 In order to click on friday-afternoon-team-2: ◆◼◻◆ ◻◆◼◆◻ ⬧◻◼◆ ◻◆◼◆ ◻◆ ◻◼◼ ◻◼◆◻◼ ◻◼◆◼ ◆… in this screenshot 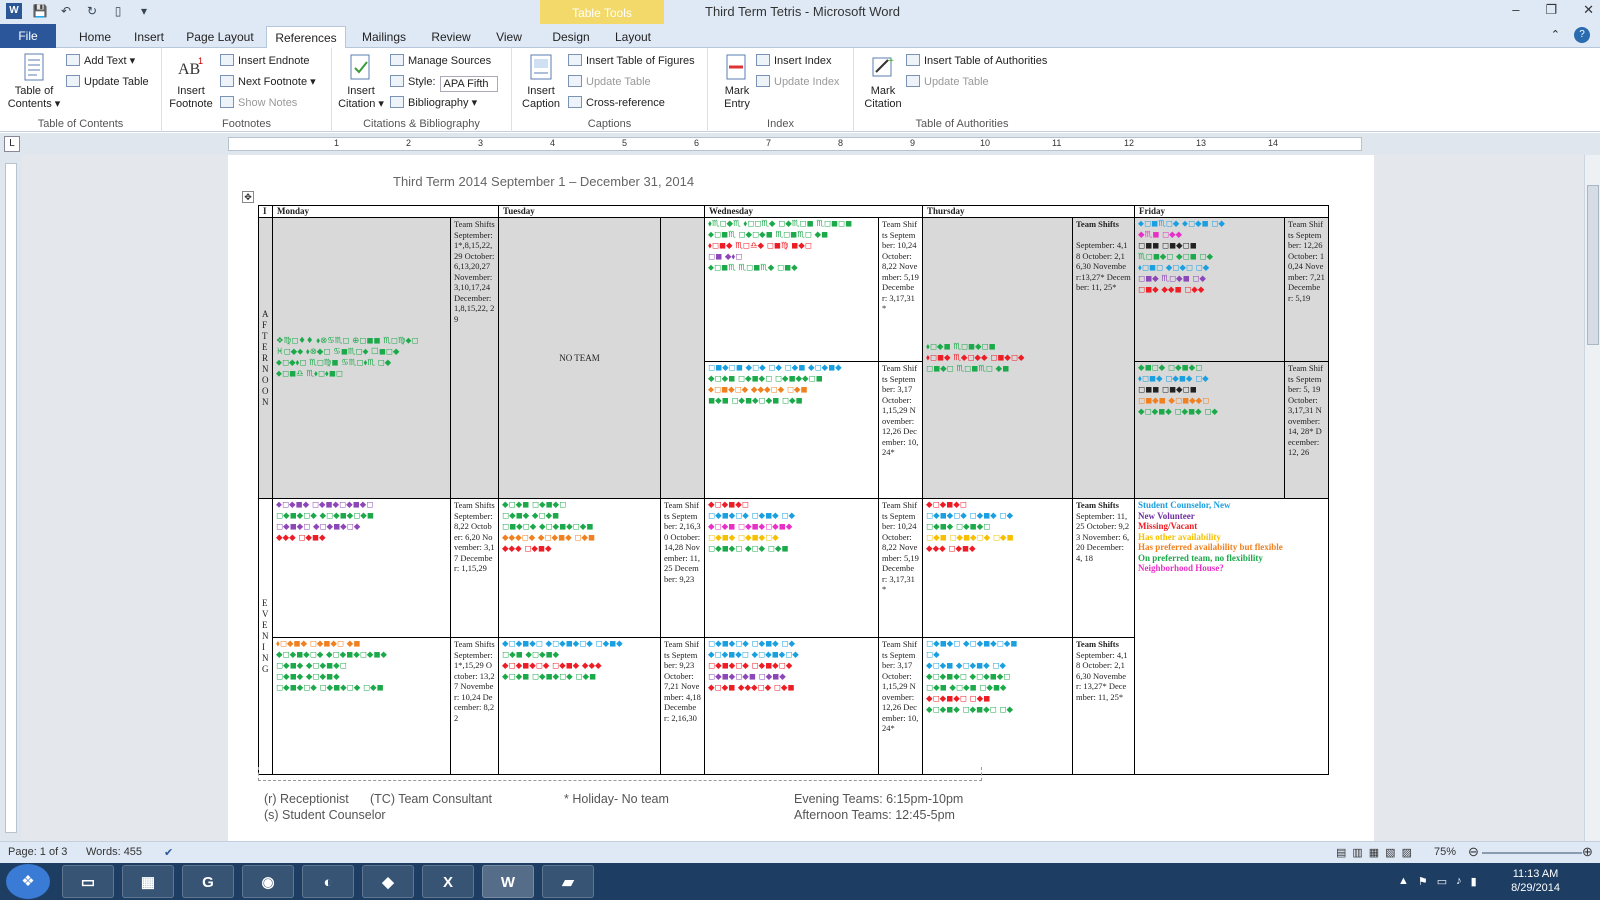, I will do `click(1210, 430)`.